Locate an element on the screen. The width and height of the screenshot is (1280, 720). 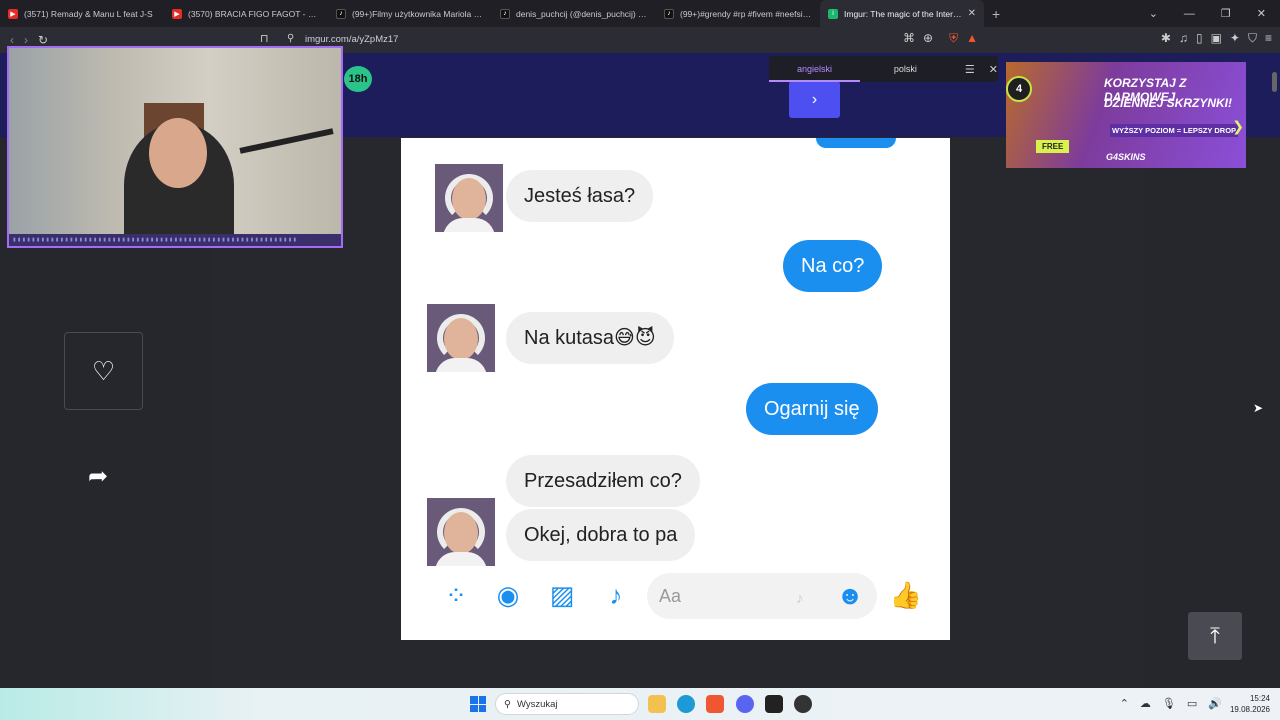
ad-headline-2: DZIENNEJ SKRZYNKI! is located at coordinates (1168, 103).